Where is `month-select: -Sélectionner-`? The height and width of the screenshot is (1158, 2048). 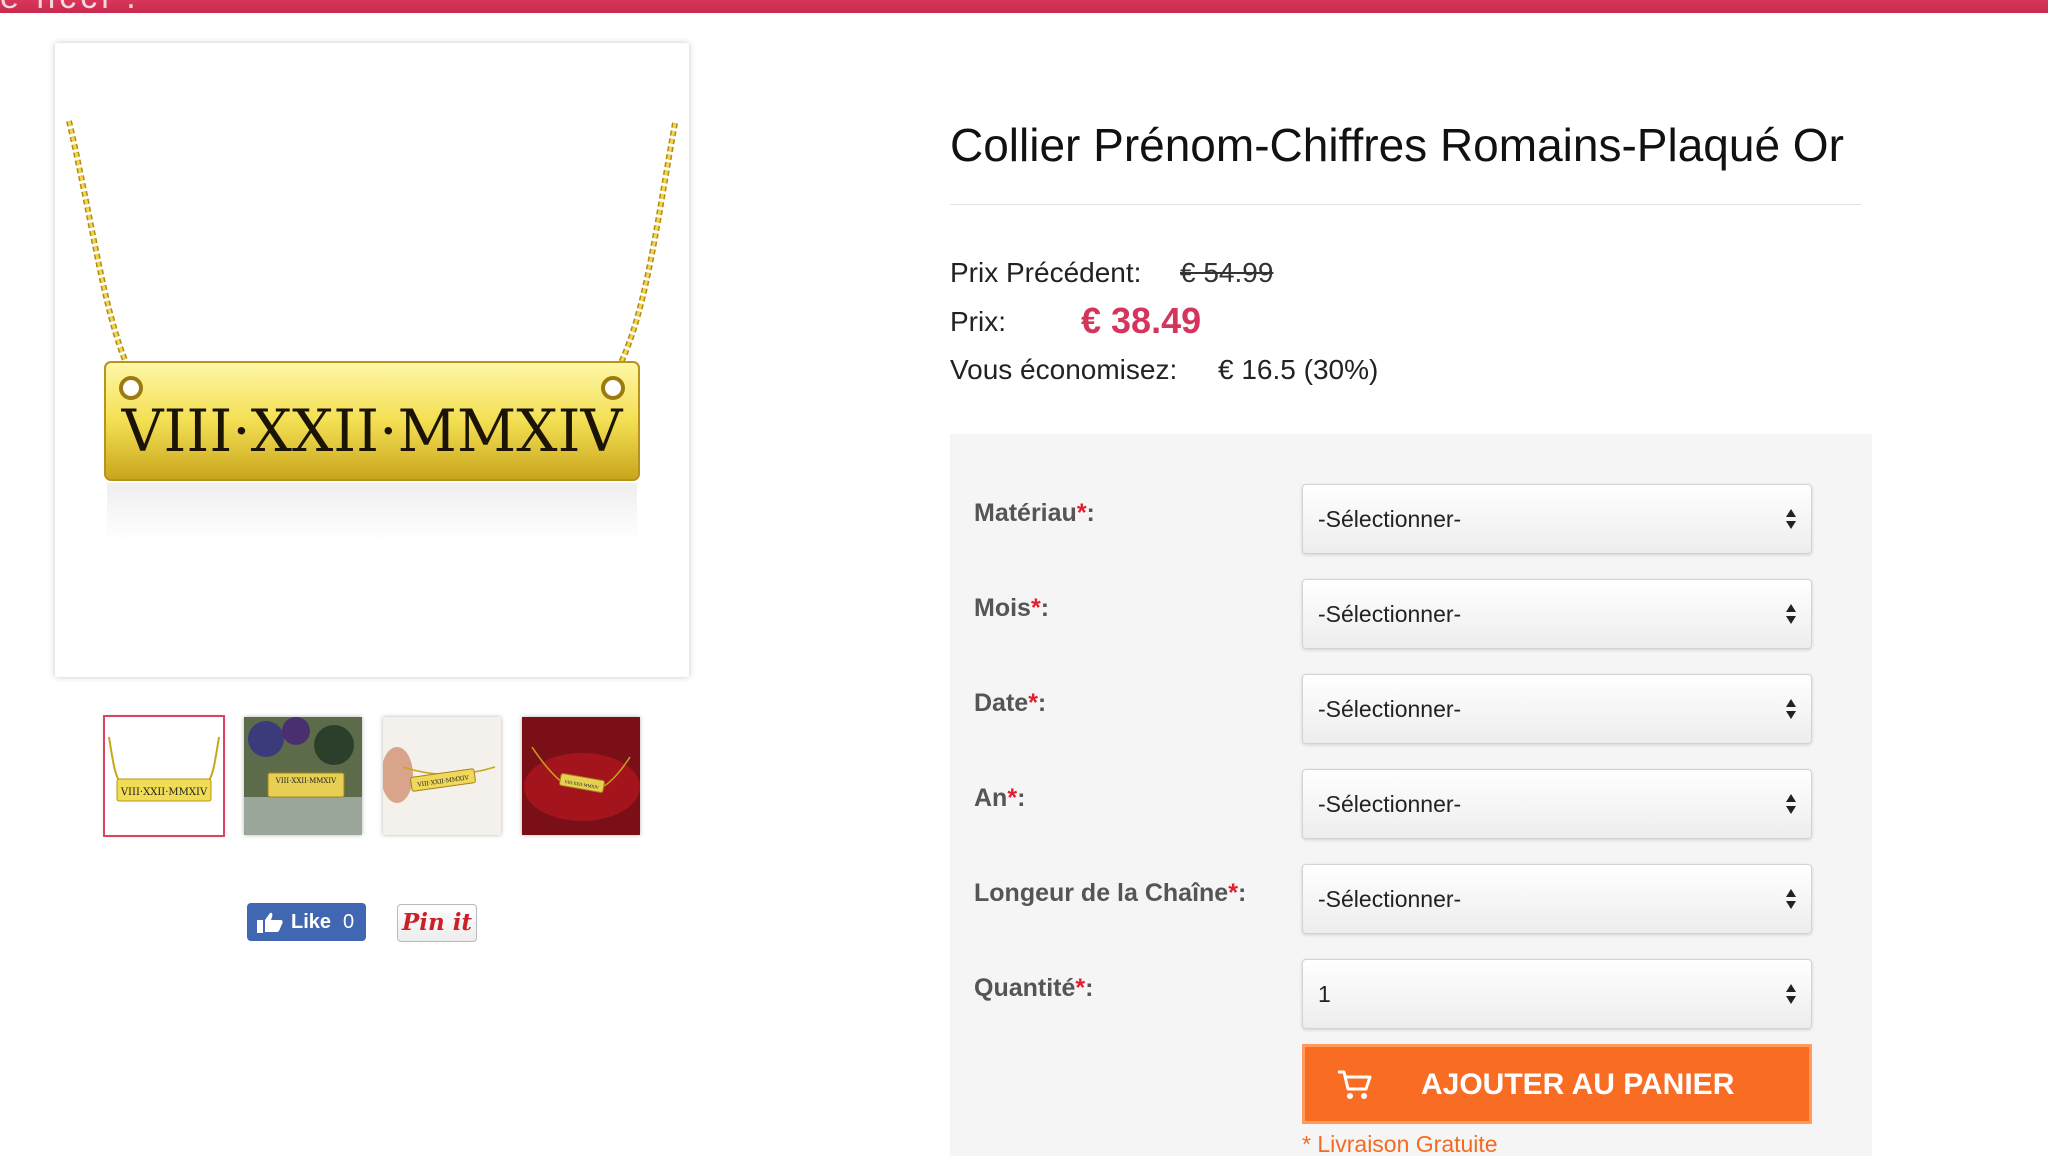
month-select: -Sélectionner- is located at coordinates (1557, 614).